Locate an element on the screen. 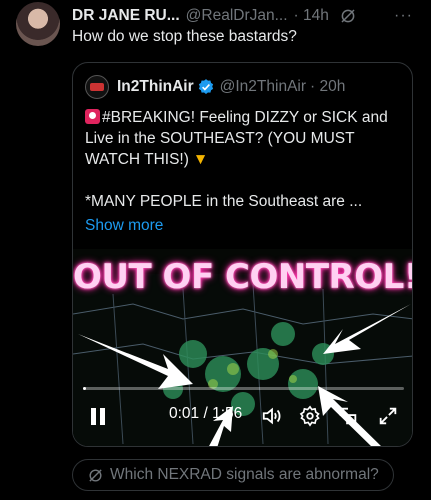 The height and width of the screenshot is (500, 431). more-options-icon: ··· is located at coordinates (403, 16).